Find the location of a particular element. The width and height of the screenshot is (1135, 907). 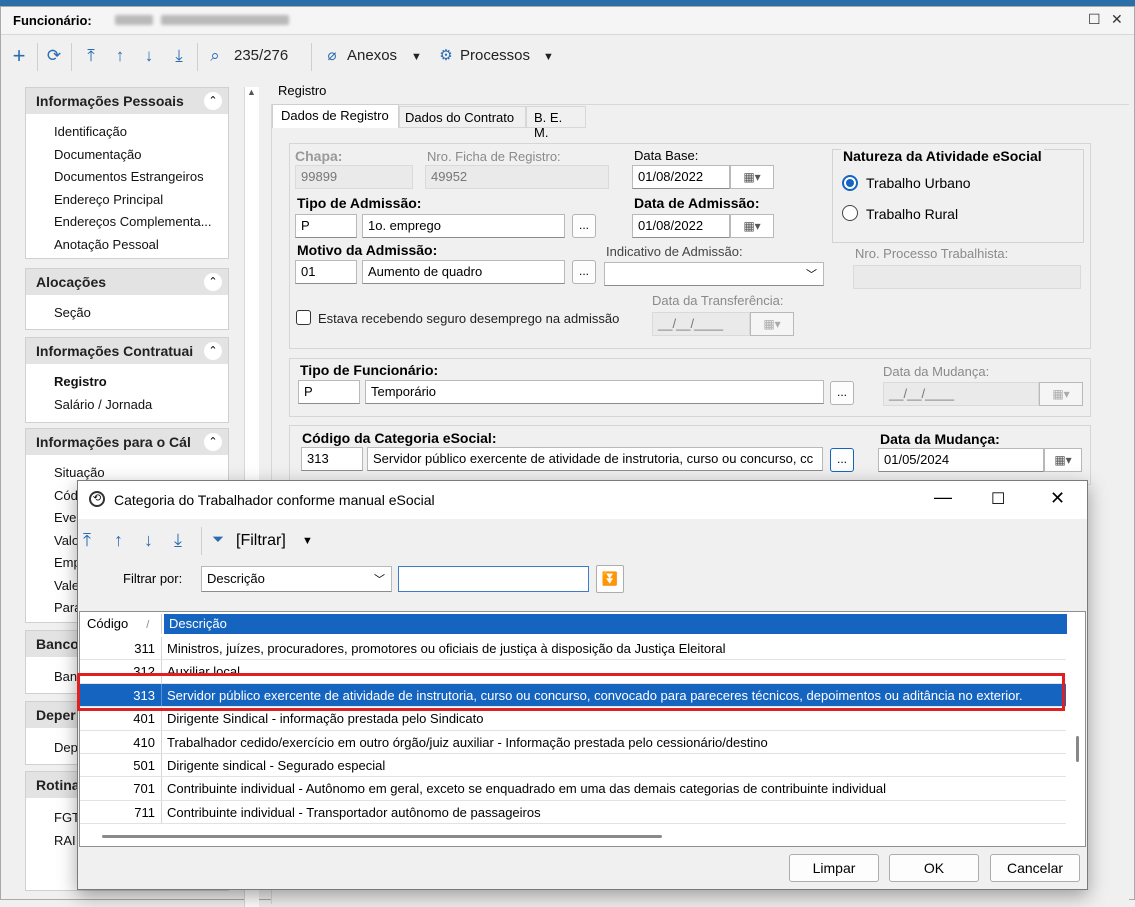

window-title: Funcionário: is located at coordinates (52, 20).